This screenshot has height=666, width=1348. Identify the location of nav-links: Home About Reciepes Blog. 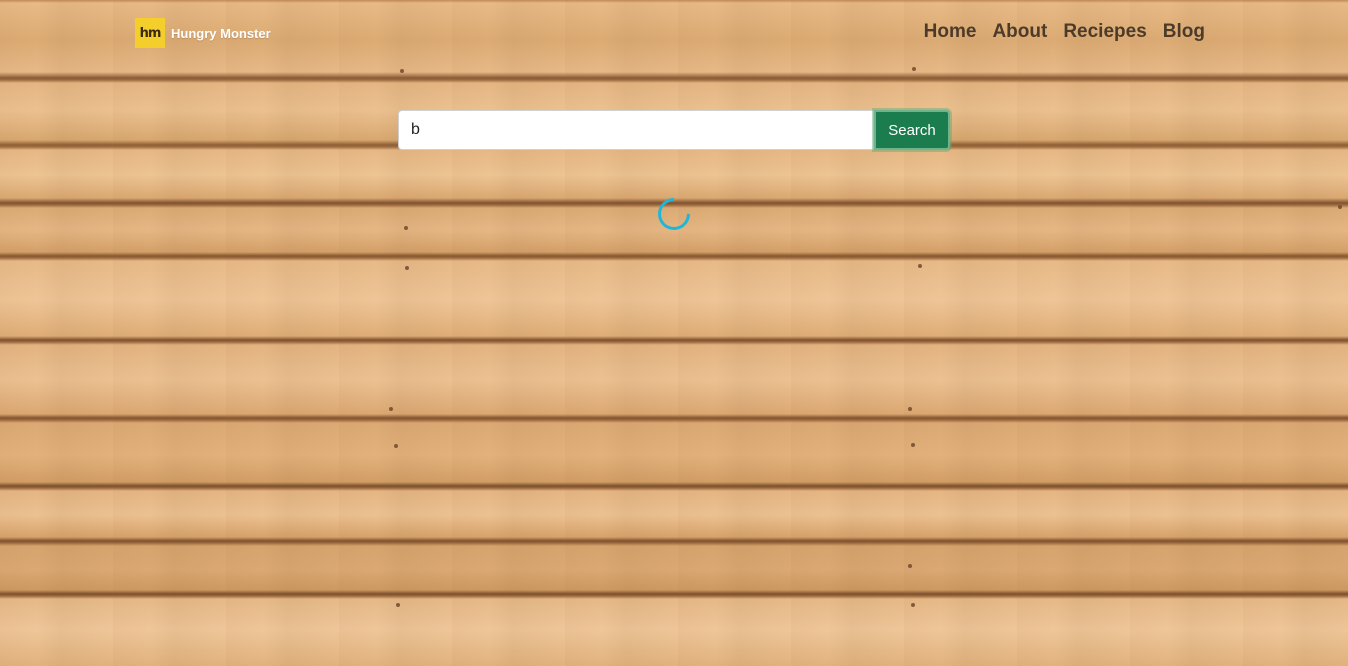
(1064, 32).